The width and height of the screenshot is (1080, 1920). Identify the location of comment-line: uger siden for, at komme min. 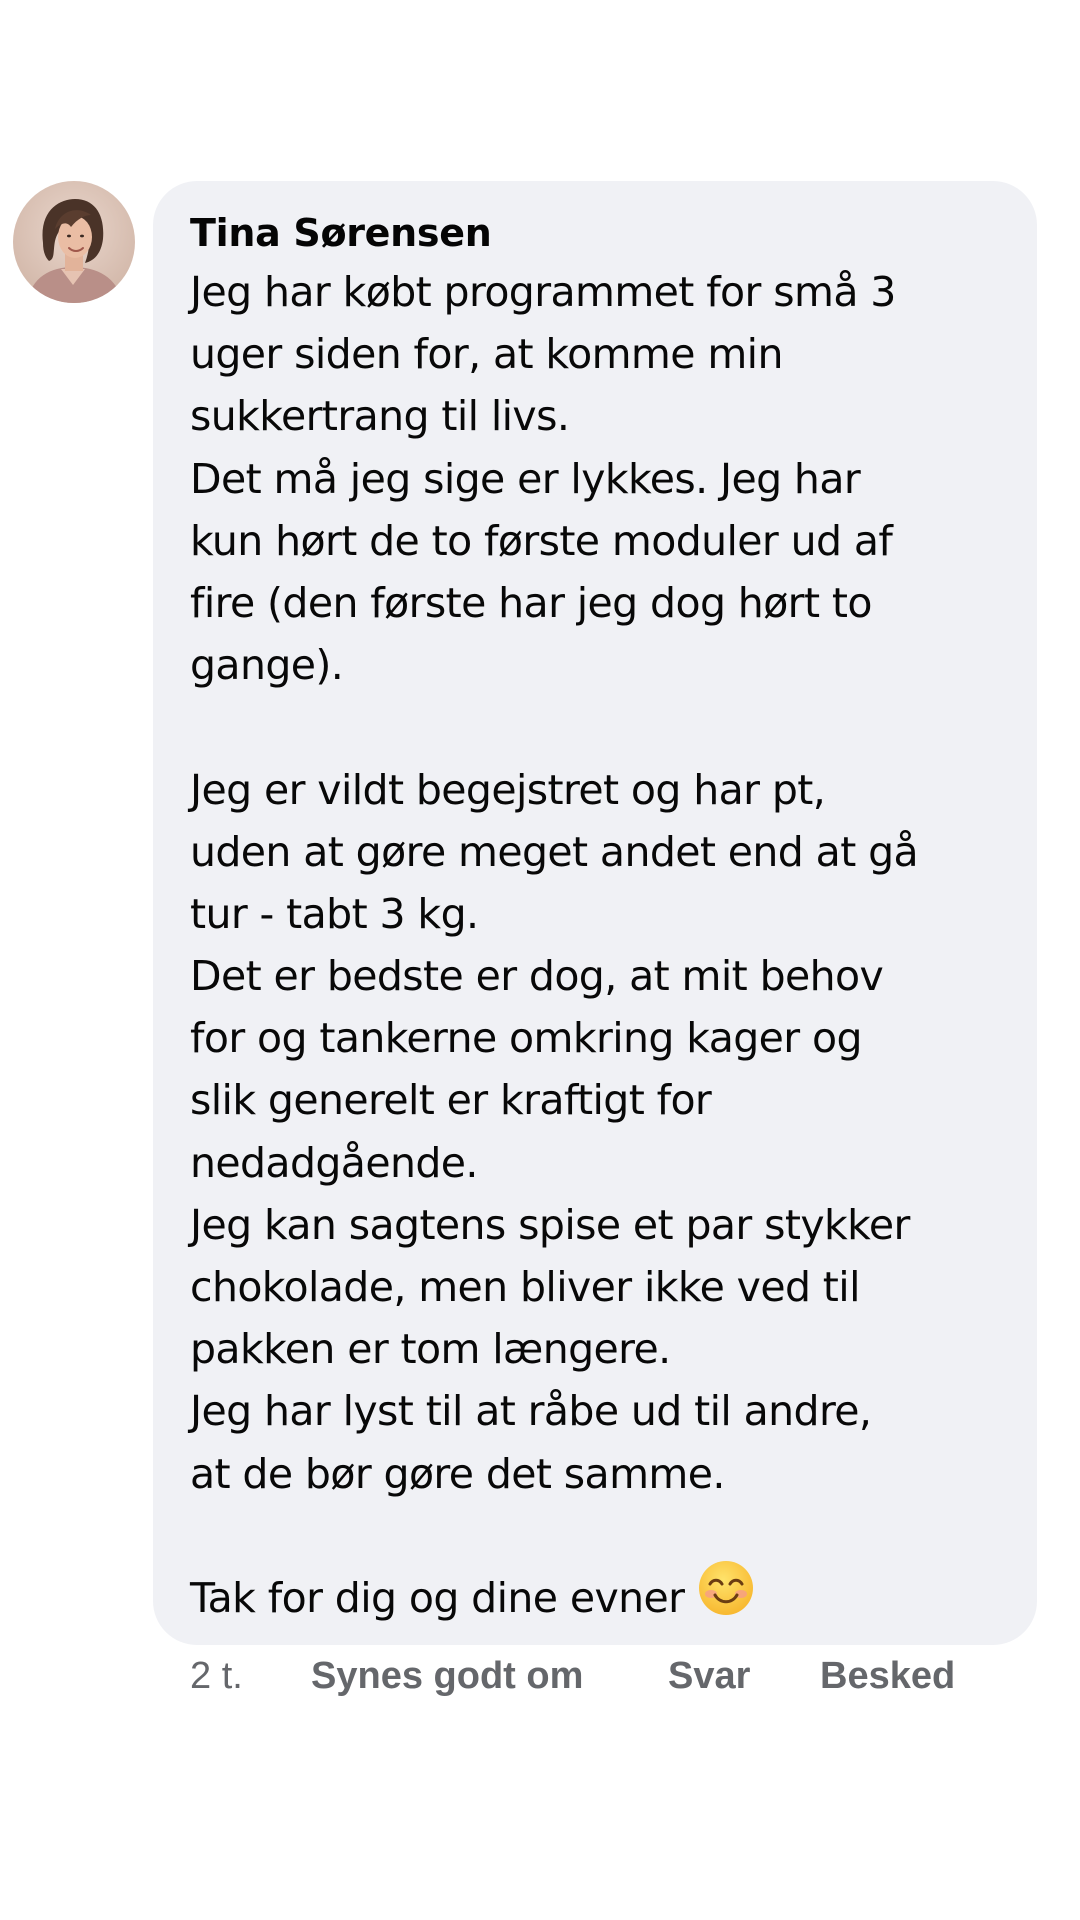
(486, 354).